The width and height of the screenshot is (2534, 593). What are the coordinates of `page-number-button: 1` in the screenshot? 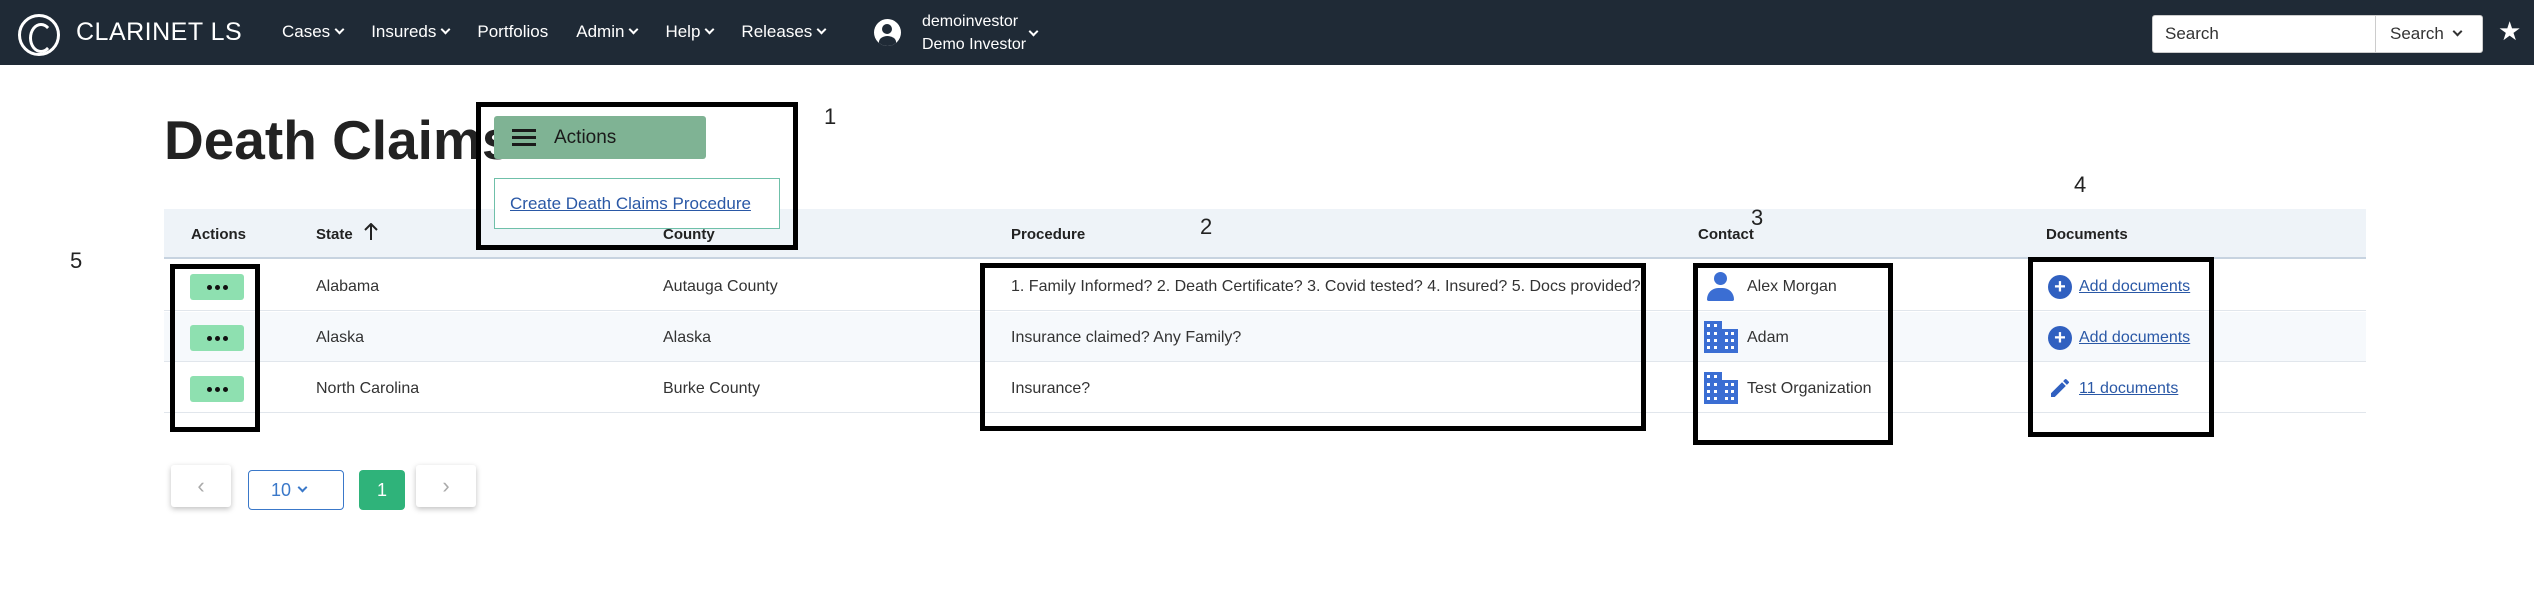 It's located at (382, 490).